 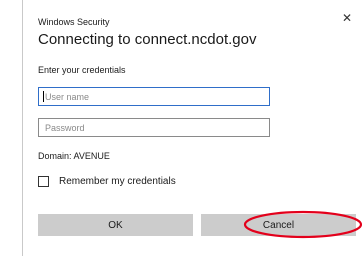 I want to click on title-bar: Windows Security ✕, so click(x=196, y=19).